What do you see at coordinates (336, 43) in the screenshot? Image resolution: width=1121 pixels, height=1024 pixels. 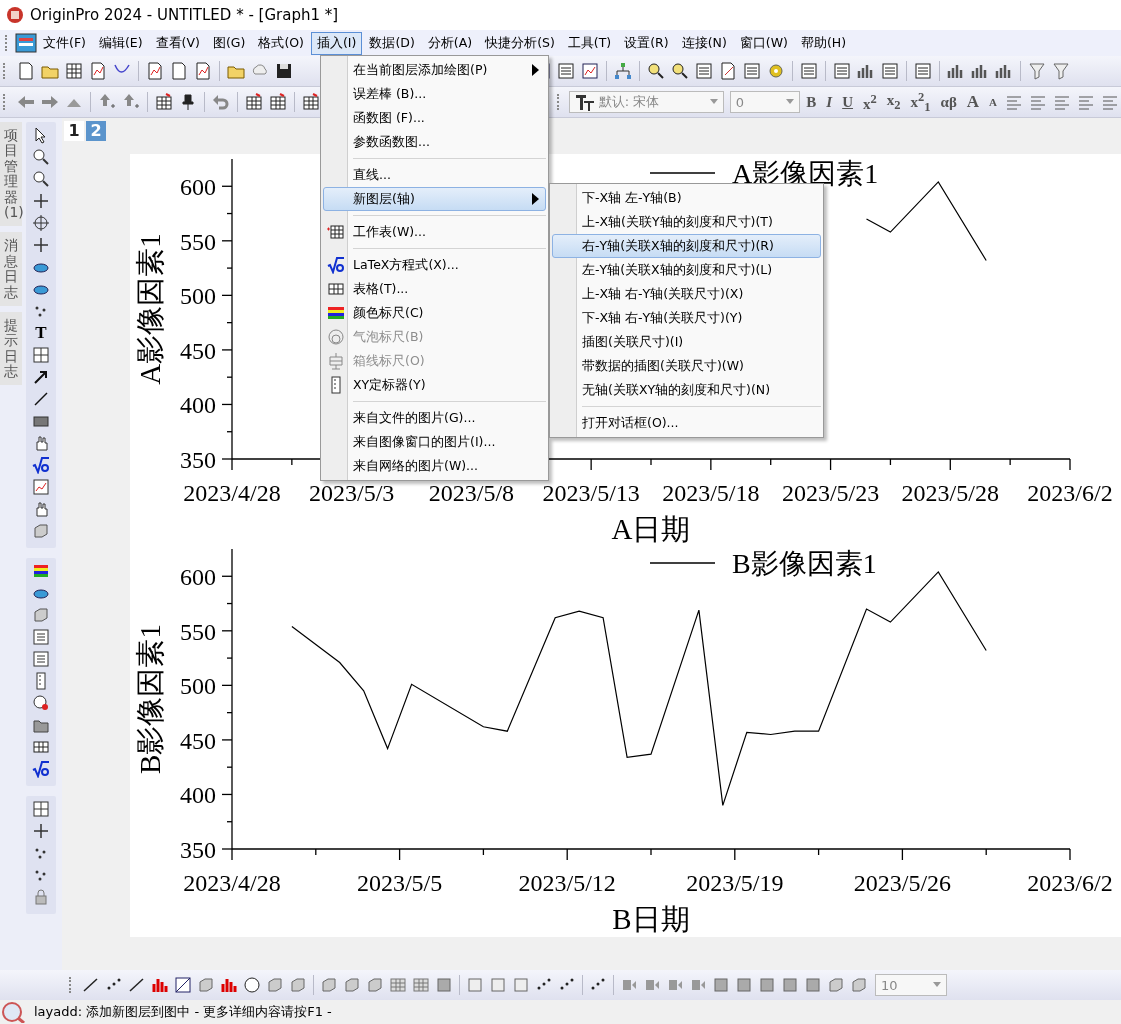 I see `menu-item: 插入(I)` at bounding box center [336, 43].